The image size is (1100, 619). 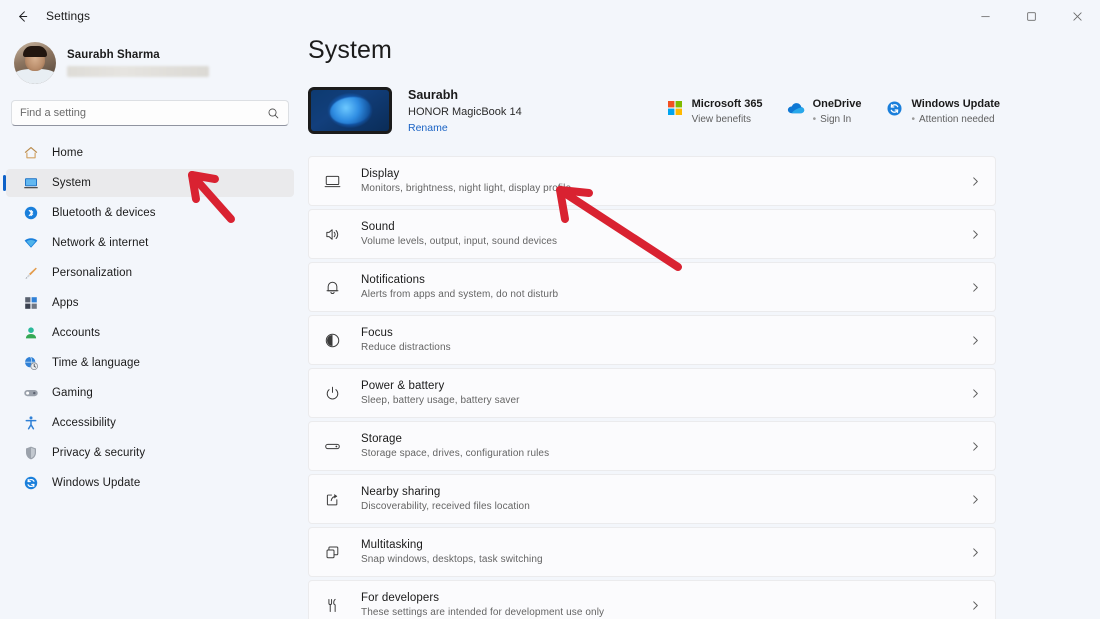 I want to click on time-language-icon, so click(x=31, y=363).